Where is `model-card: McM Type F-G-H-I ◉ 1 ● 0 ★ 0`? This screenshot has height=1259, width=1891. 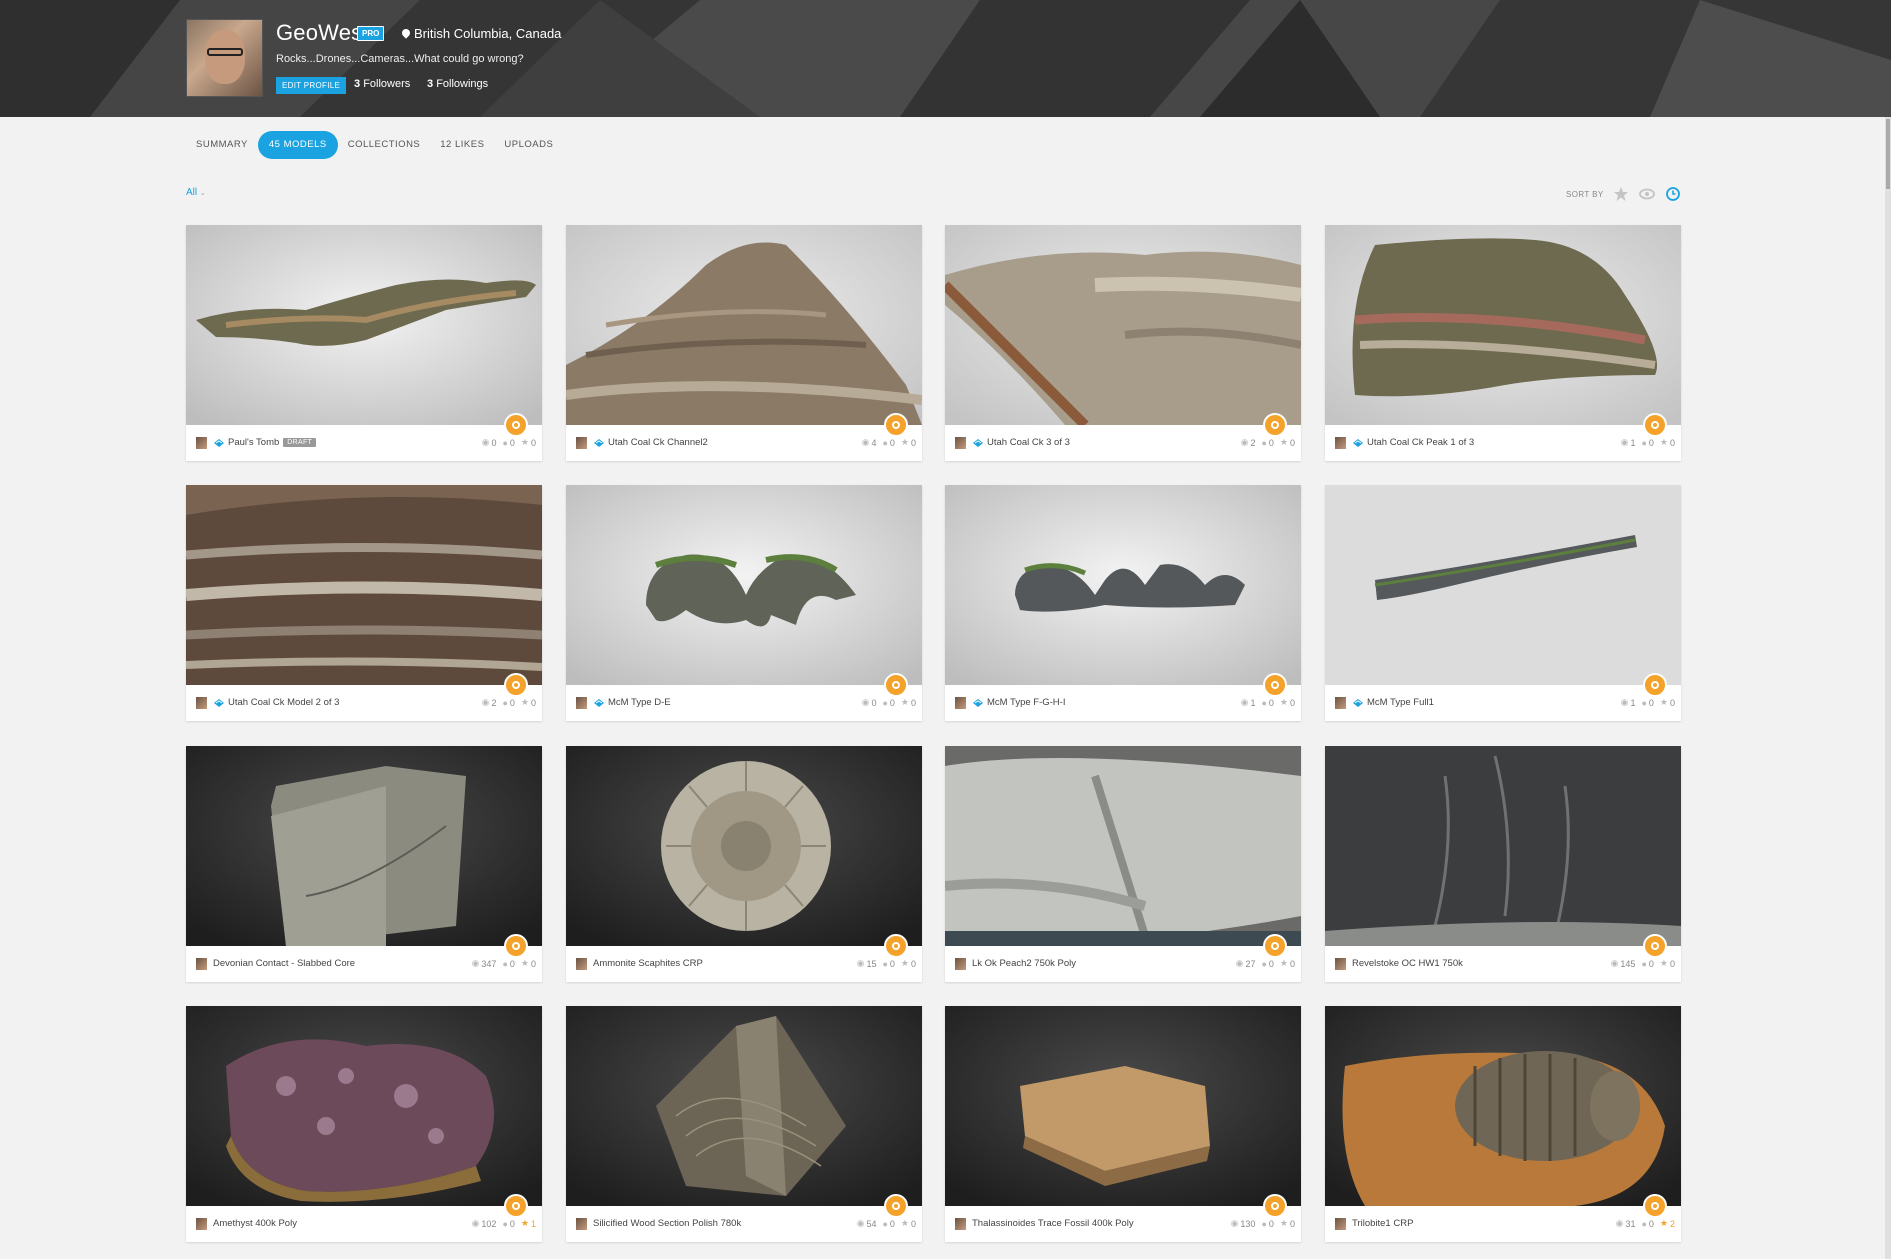 model-card: McM Type F-G-H-I ◉ 1 ● 0 ★ 0 is located at coordinates (1123, 603).